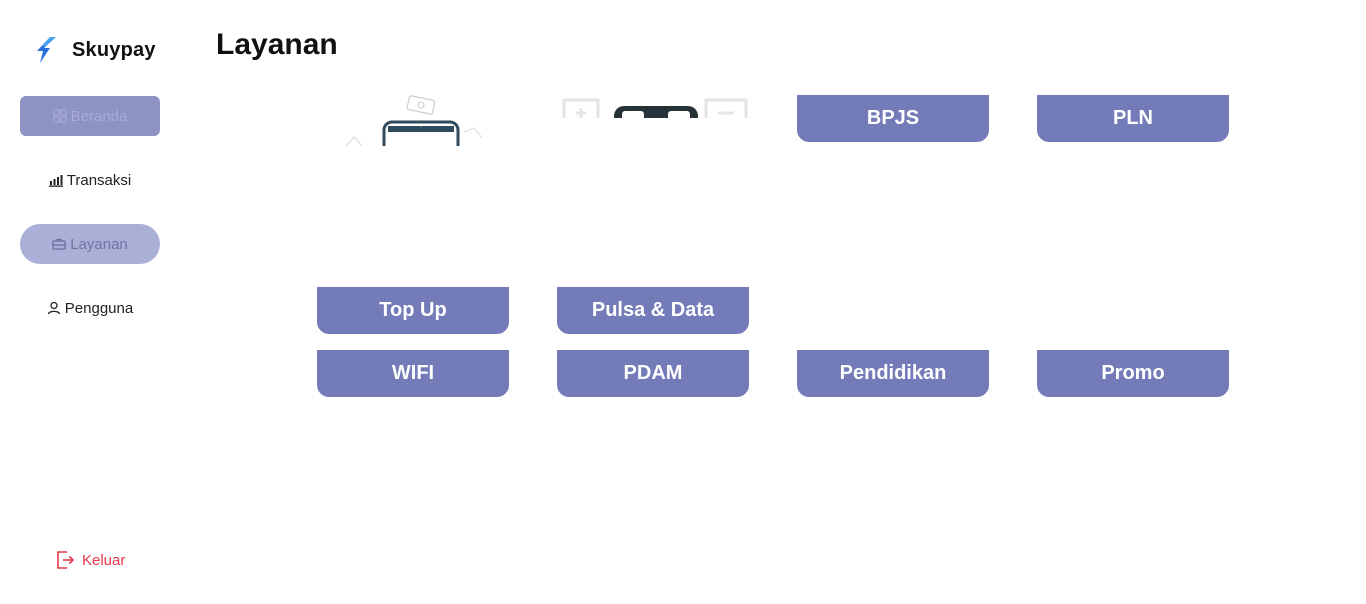 The width and height of the screenshot is (1366, 604). Describe the element at coordinates (65, 560) in the screenshot. I see `logout-icon` at that location.